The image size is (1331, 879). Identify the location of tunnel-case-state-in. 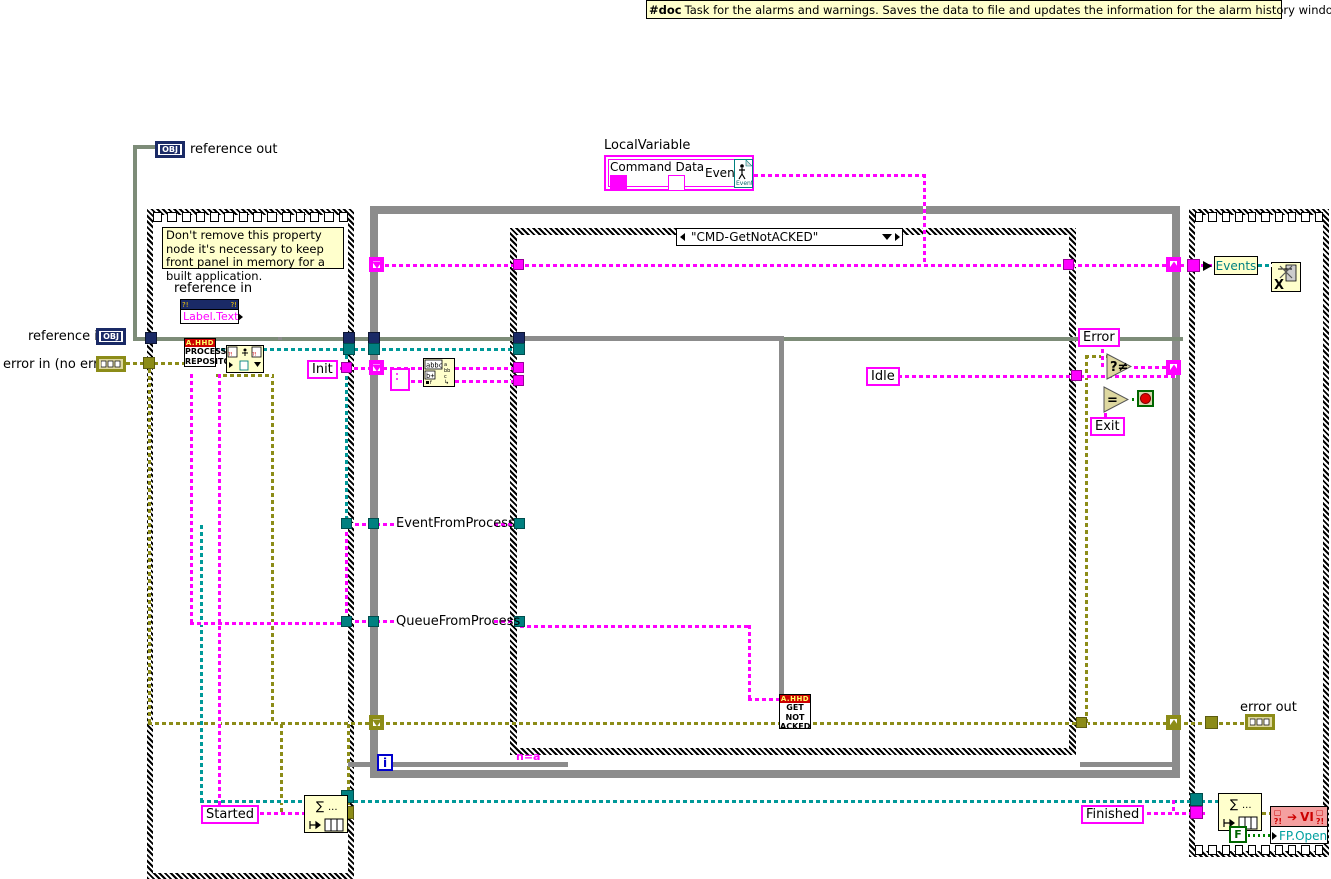
(518, 367).